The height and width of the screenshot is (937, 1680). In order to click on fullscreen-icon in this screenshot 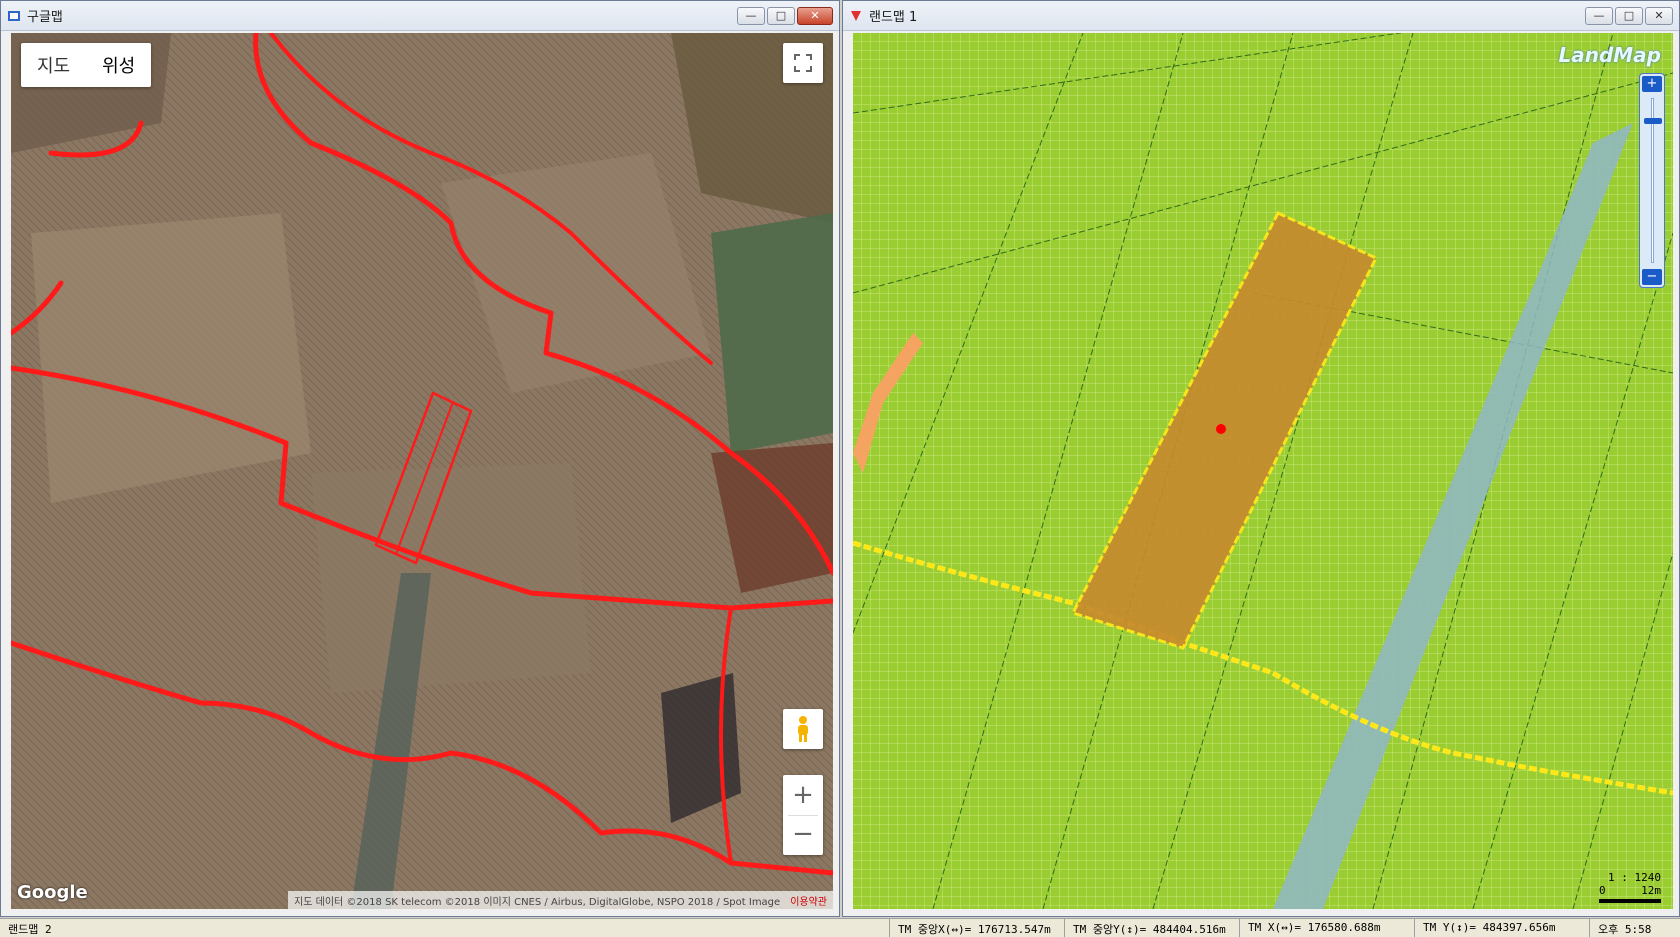, I will do `click(803, 63)`.